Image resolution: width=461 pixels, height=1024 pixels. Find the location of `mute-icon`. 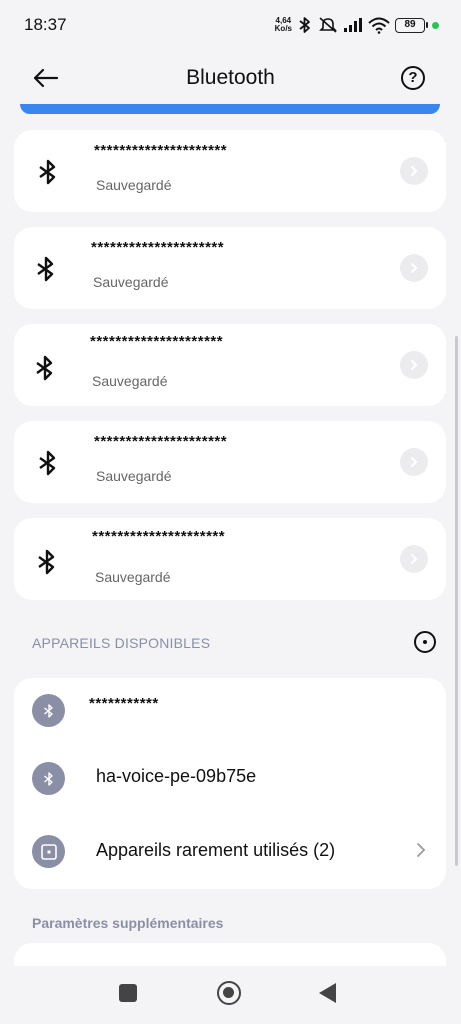

mute-icon is located at coordinates (328, 25).